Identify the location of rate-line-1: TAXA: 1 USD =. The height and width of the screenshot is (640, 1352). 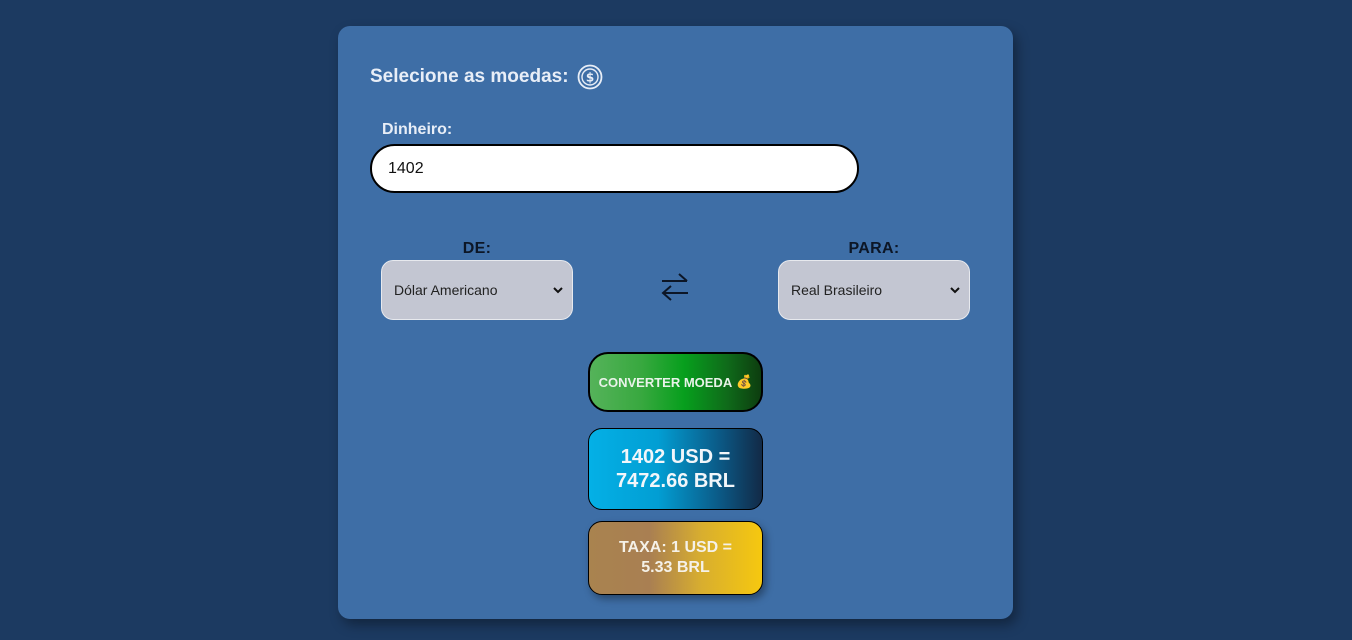
(675, 547).